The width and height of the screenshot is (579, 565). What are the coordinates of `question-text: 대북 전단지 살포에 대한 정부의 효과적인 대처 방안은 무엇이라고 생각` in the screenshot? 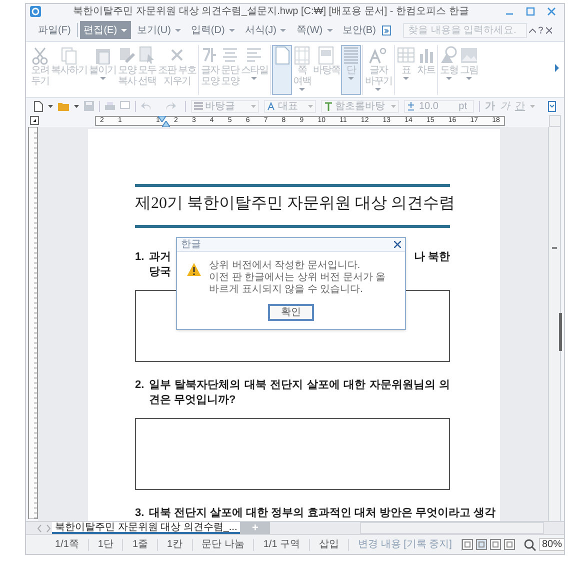 It's located at (322, 513).